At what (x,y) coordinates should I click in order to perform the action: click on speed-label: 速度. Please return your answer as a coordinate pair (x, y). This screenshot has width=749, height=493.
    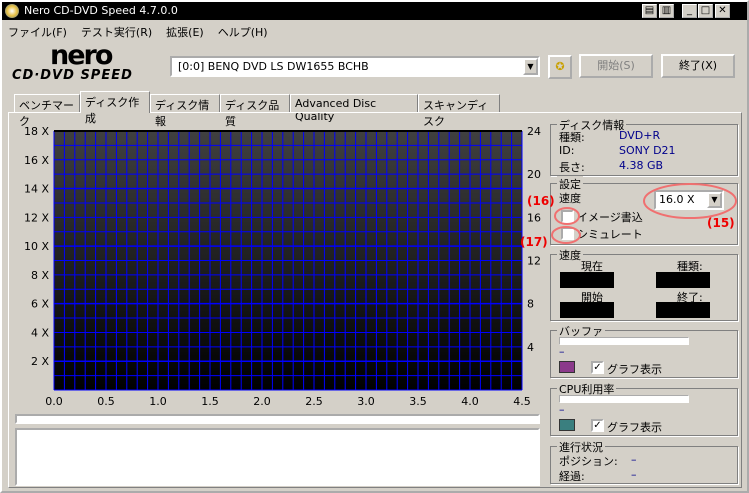
    Looking at the image, I should click on (570, 198).